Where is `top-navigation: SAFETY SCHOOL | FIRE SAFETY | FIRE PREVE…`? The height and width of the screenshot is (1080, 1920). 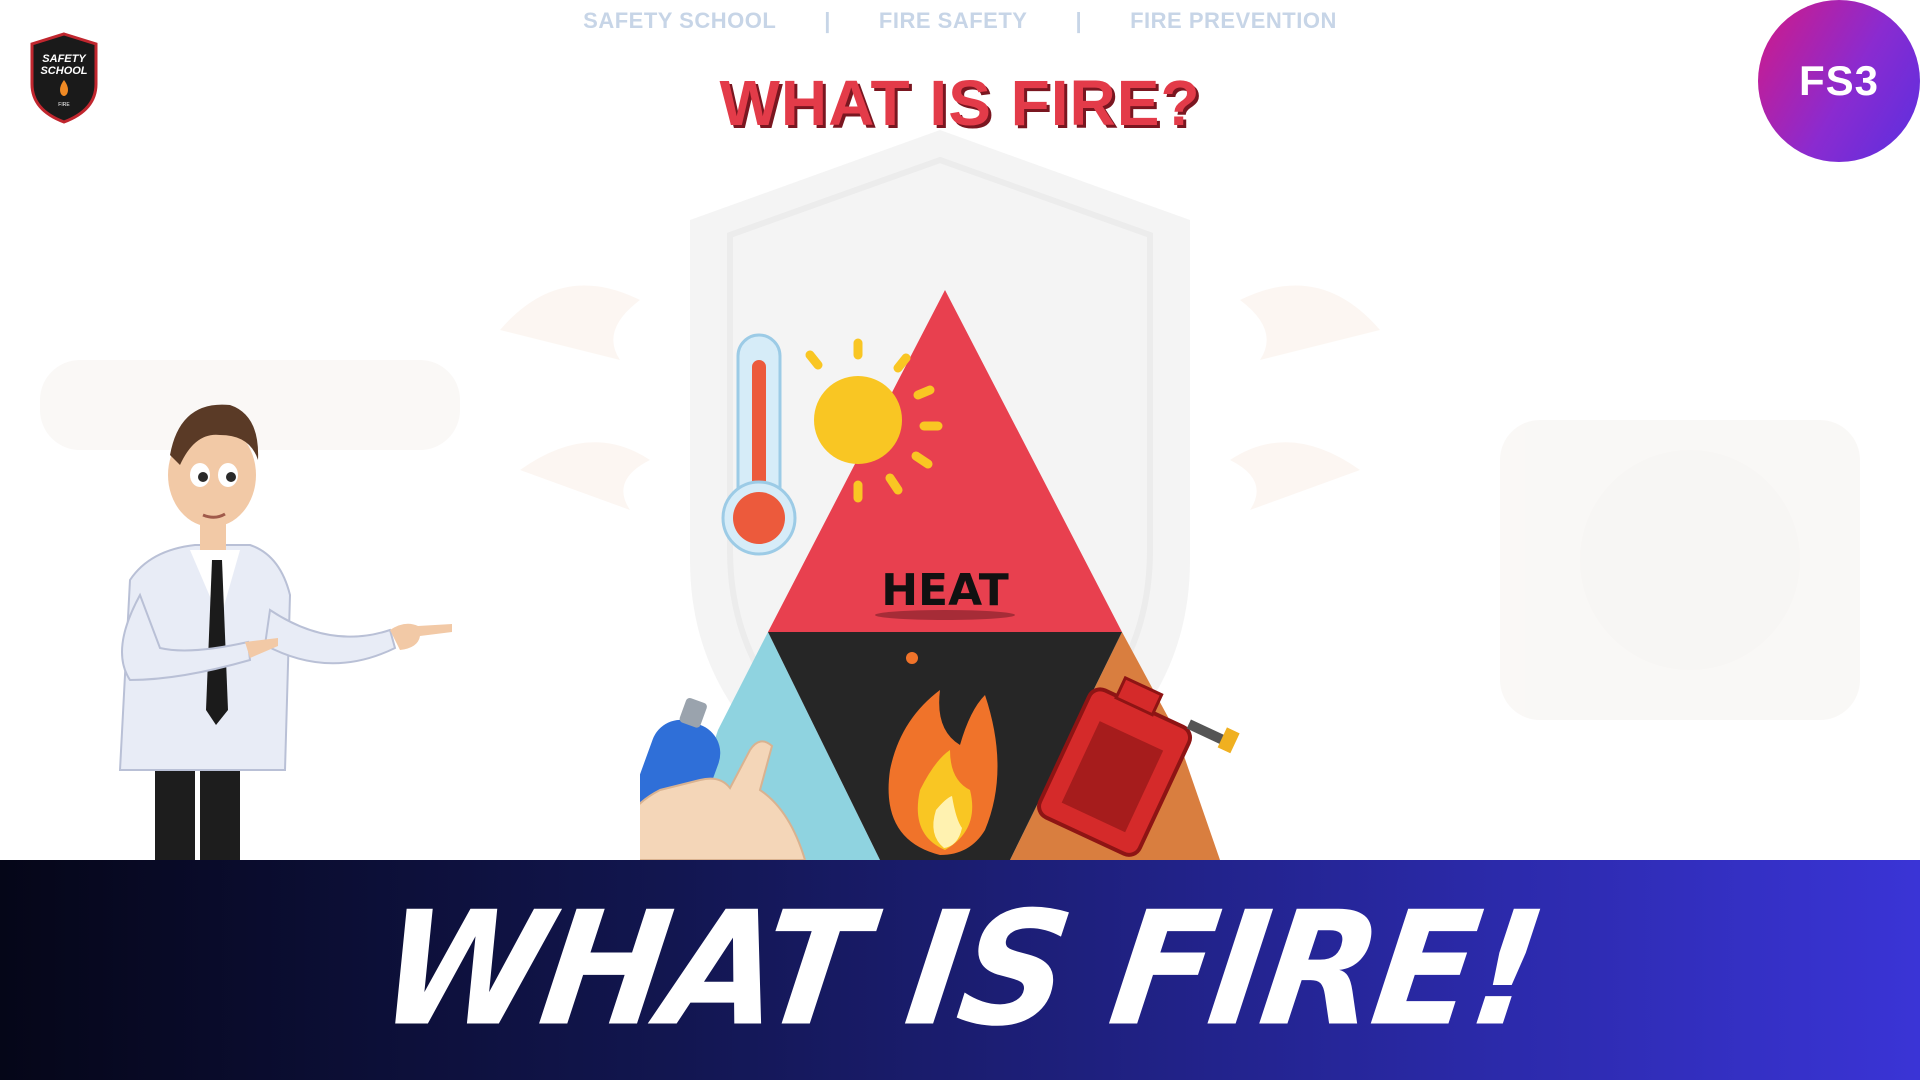
top-navigation: SAFETY SCHOOL | FIRE SAFETY | FIRE PREVE… is located at coordinates (960, 21).